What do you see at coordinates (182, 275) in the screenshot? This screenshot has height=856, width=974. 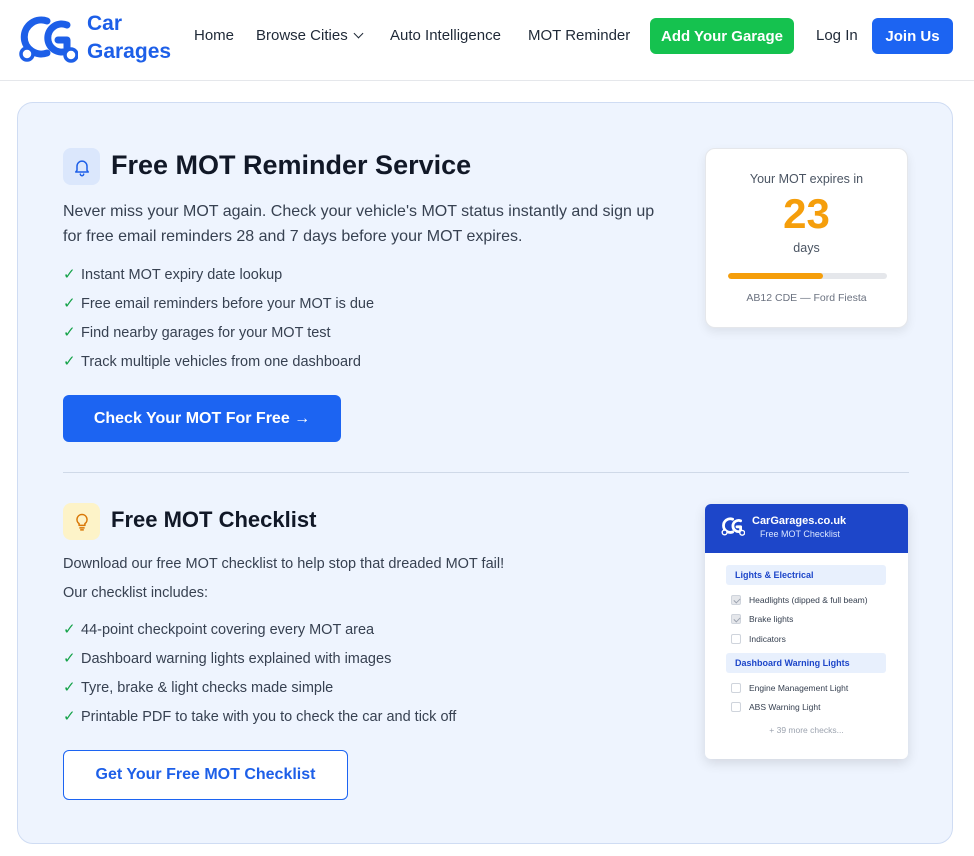 I see `list-item-text: Instant MOT expiry date lookup` at bounding box center [182, 275].